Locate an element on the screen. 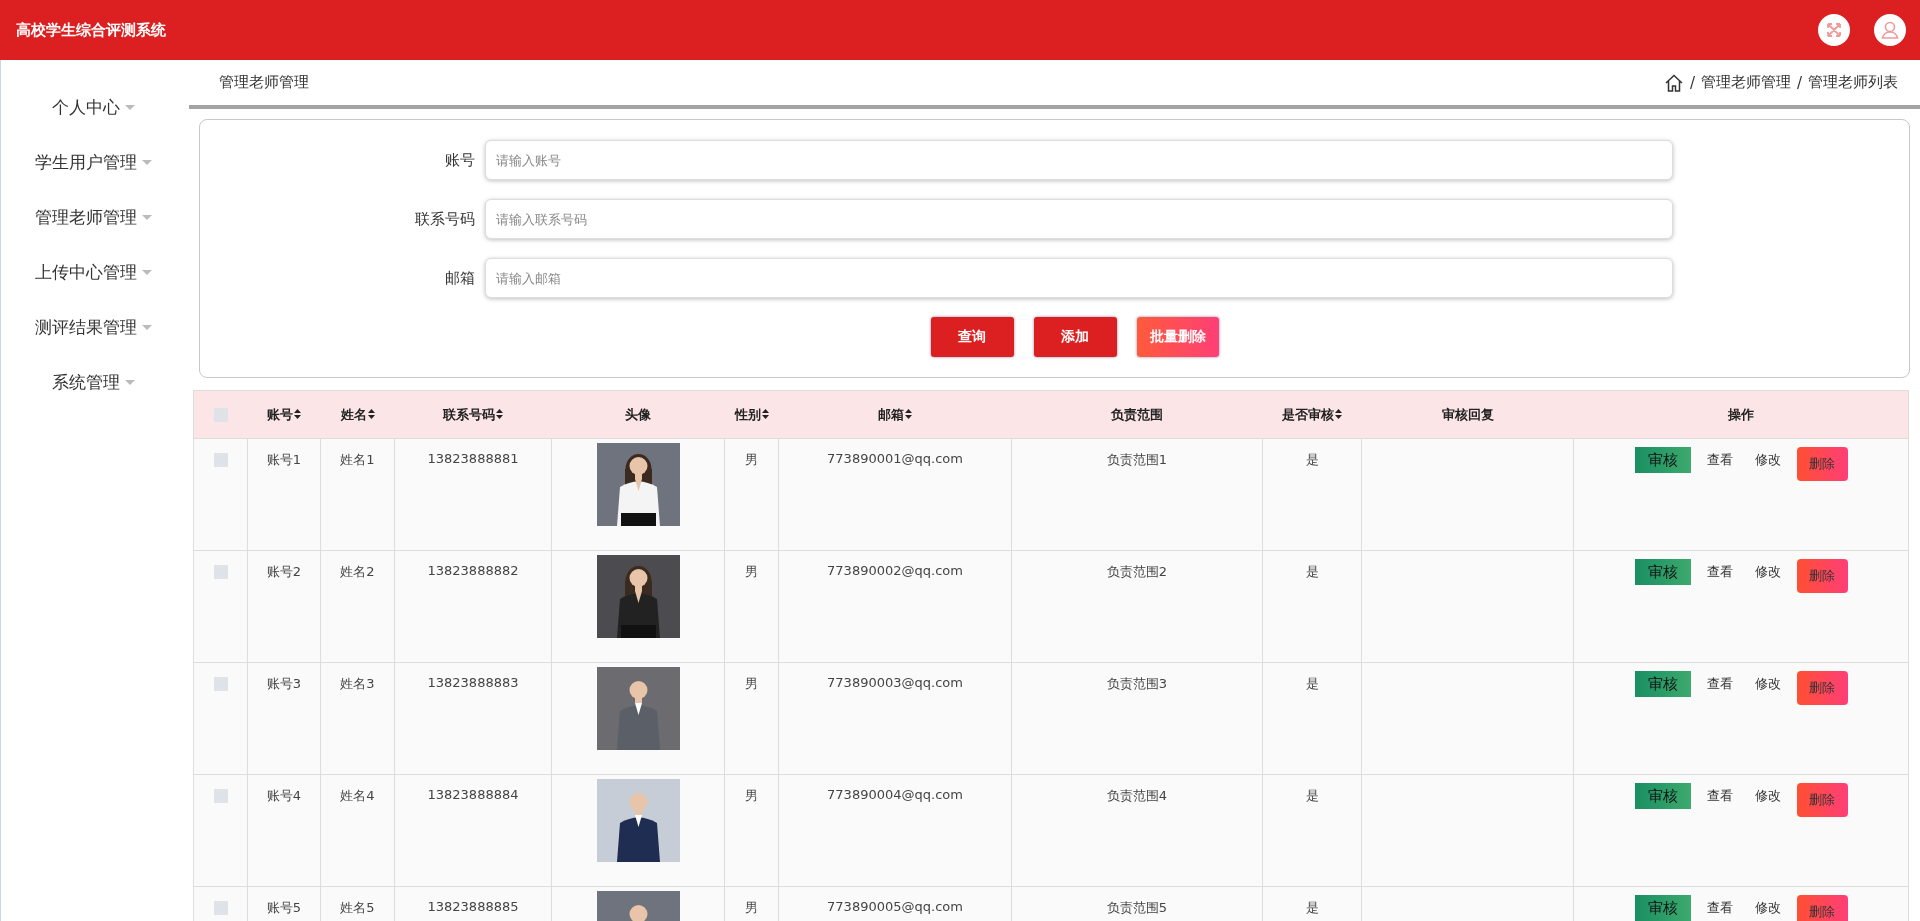  field-label: 账号 is located at coordinates (460, 160).